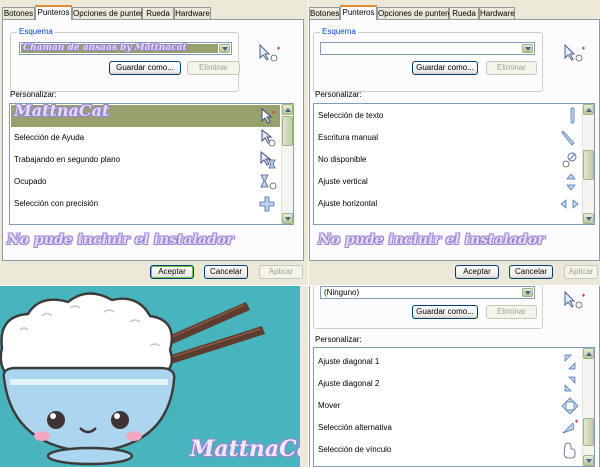  I want to click on scheme-selected-value: (Ninguno), so click(342, 292).